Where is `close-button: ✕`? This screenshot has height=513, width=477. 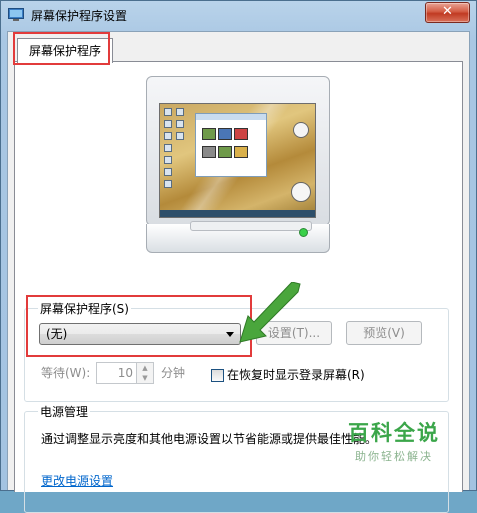
close-button: ✕ is located at coordinates (447, 12).